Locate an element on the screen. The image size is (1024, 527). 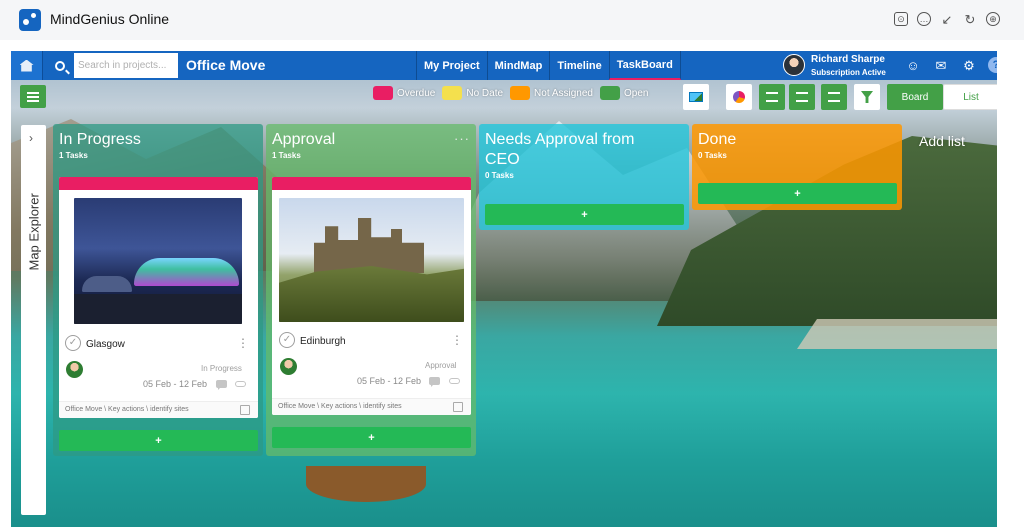
legend-swatch-not-assigned is located at coordinates (520, 93).